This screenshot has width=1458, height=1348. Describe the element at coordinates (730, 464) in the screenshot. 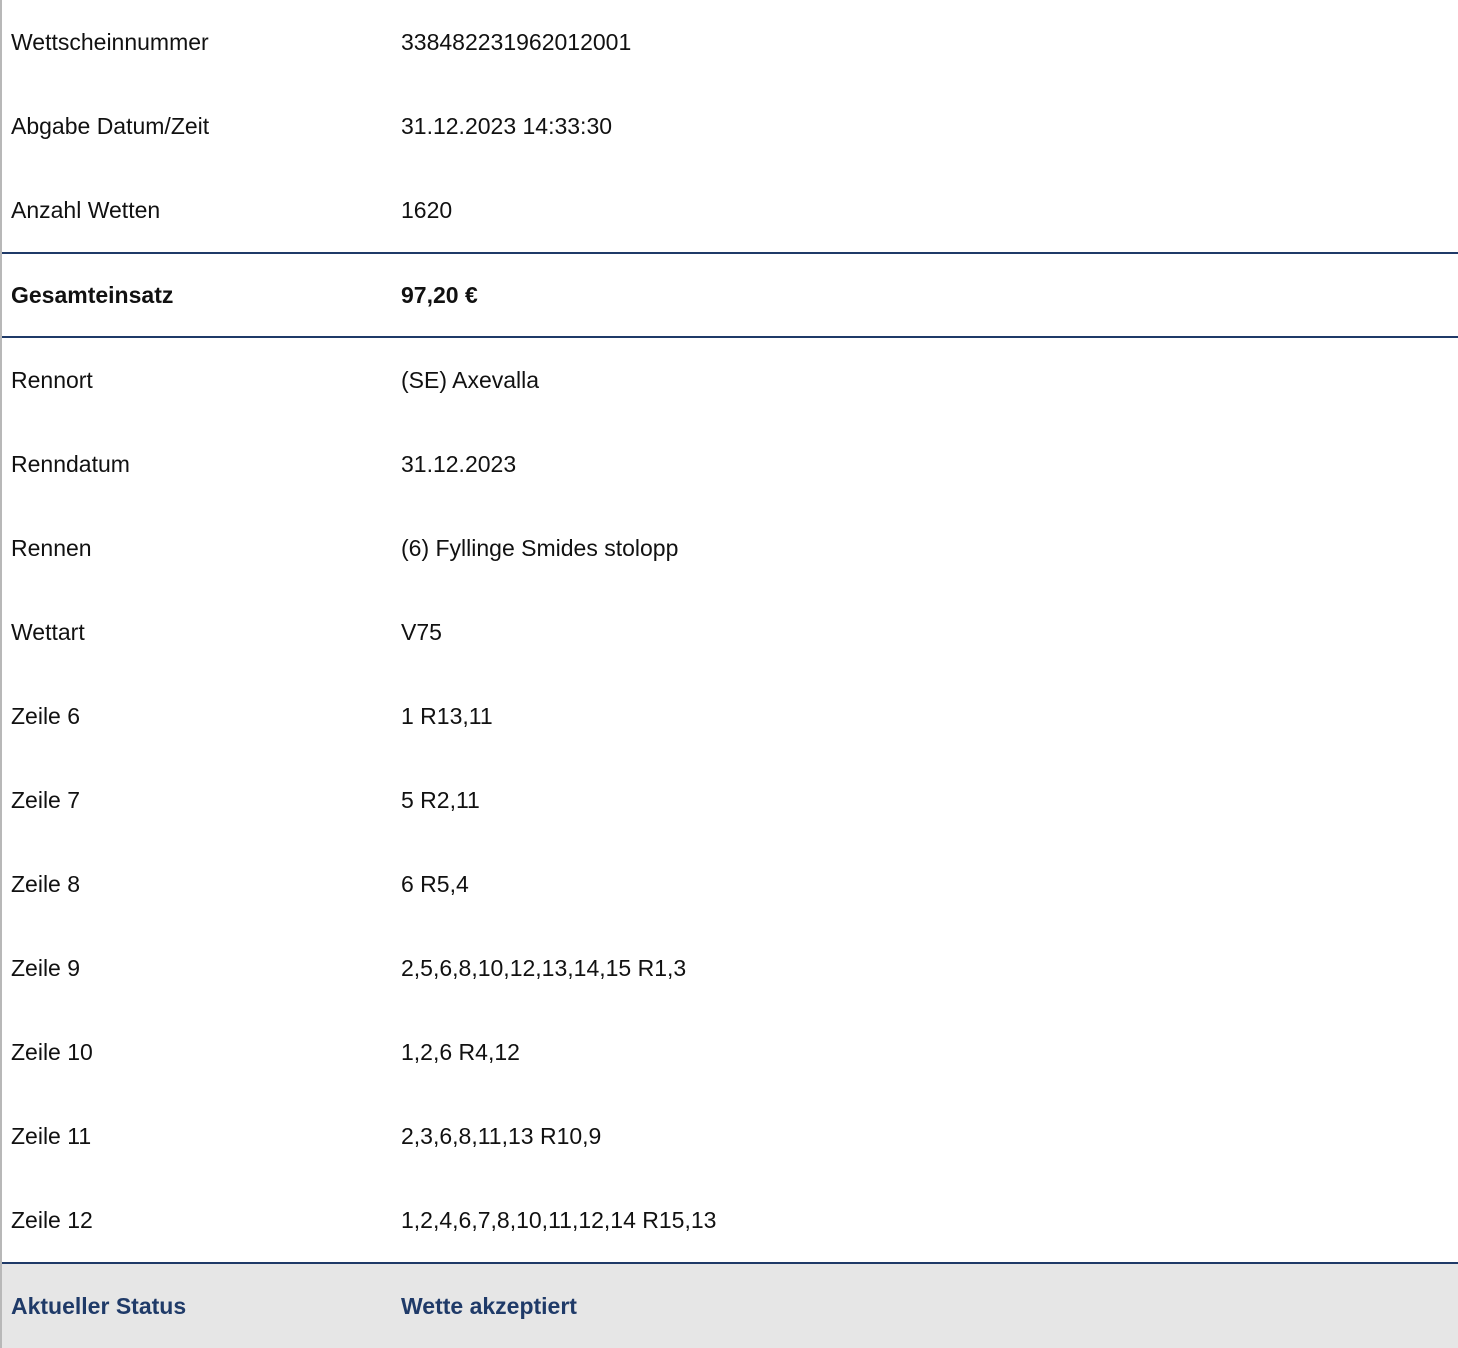

I see `row-race-date: Renndatum 31.12.2023` at that location.